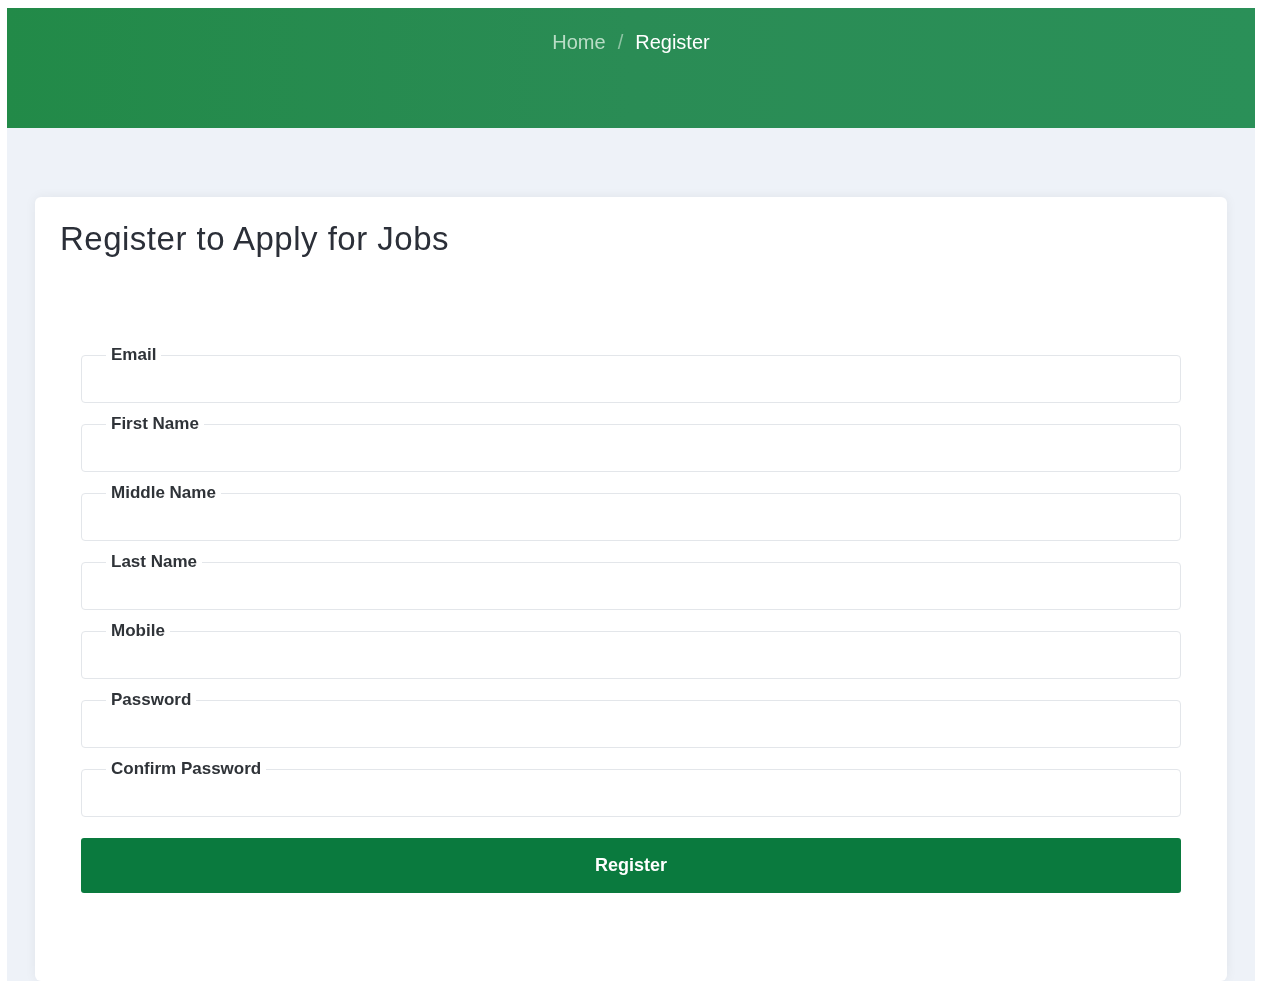 The width and height of the screenshot is (1262, 981). Describe the element at coordinates (155, 424) in the screenshot. I see `field-label: First Name` at that location.